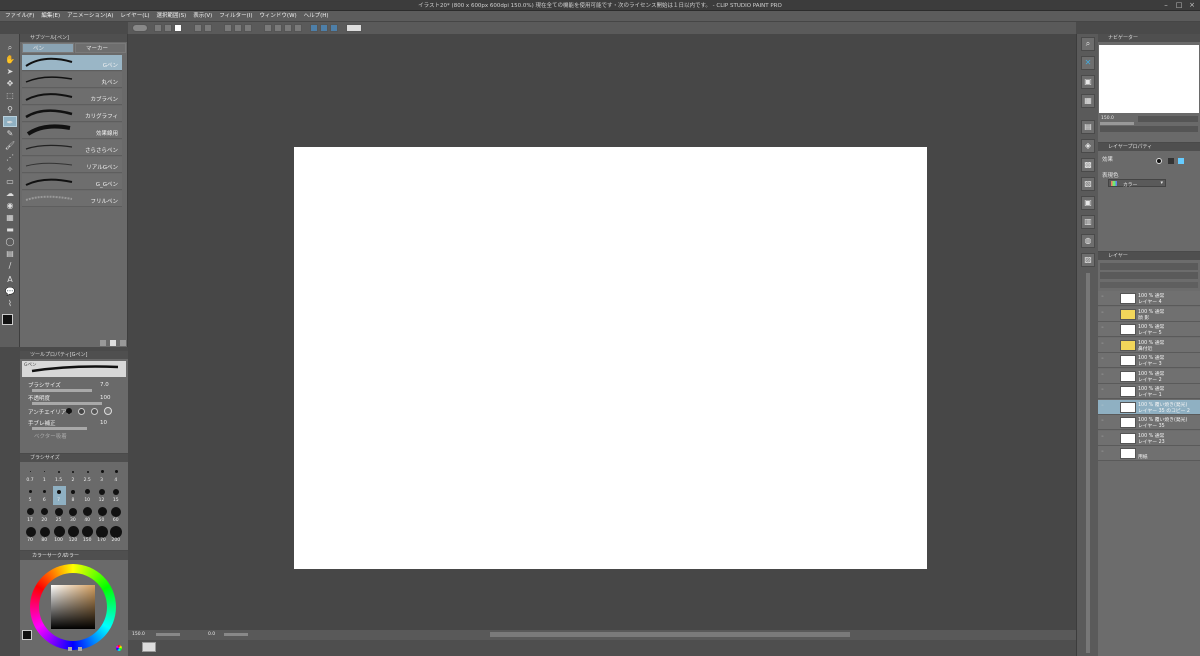 The height and width of the screenshot is (656, 1200). Describe the element at coordinates (354, 28) in the screenshot. I see `clip-studio-assets-icon` at that location.